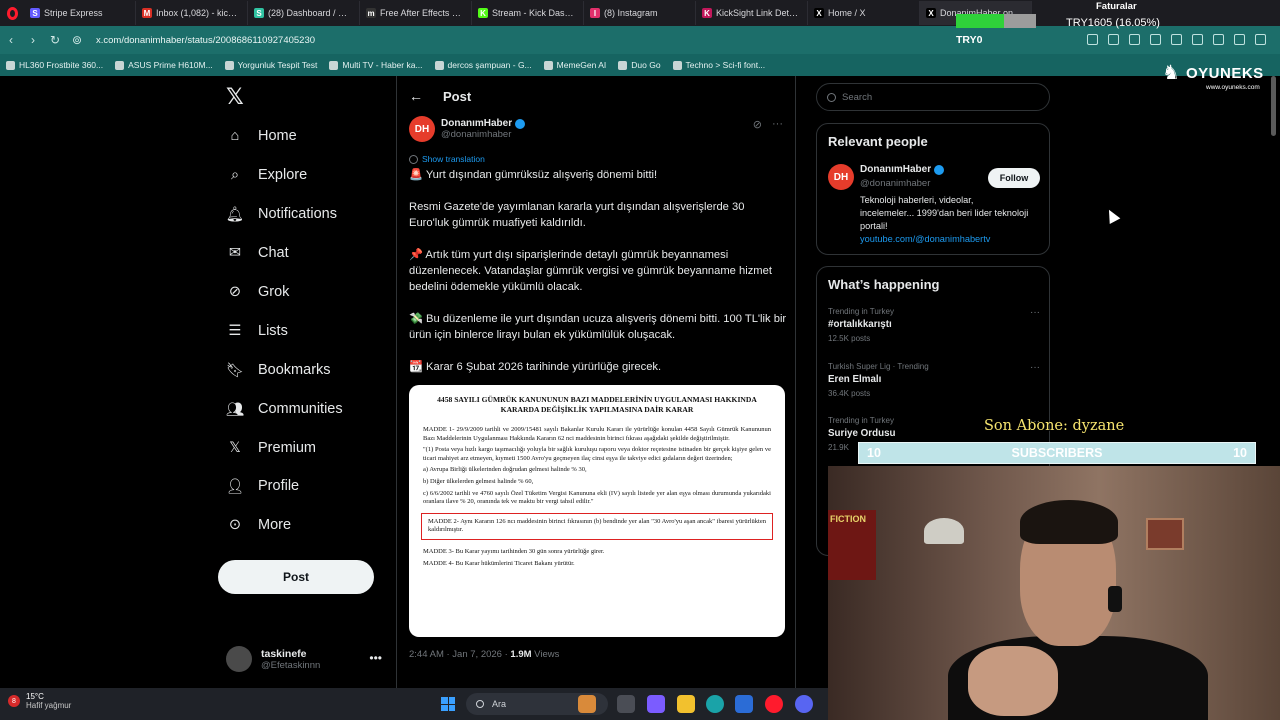 This screenshot has height=720, width=1280. What do you see at coordinates (262, 486) in the screenshot?
I see `sidebar-item-profile: 👤︎ Profile` at bounding box center [262, 486].